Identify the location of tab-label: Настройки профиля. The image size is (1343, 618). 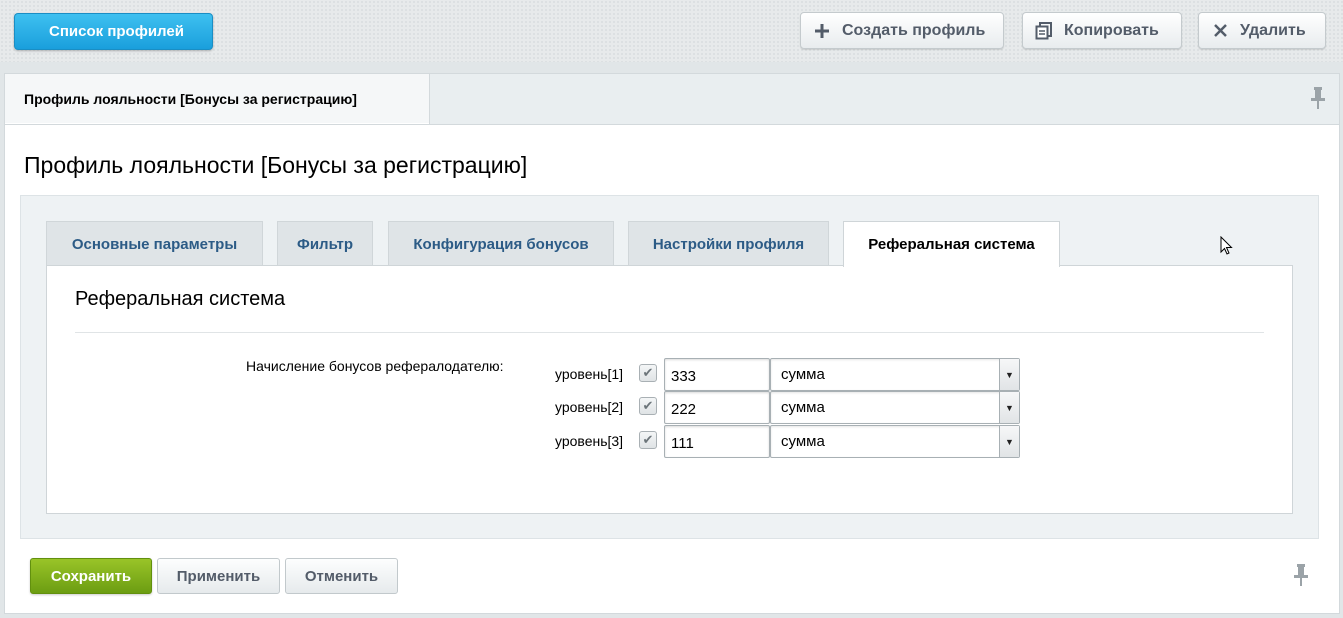
(728, 244).